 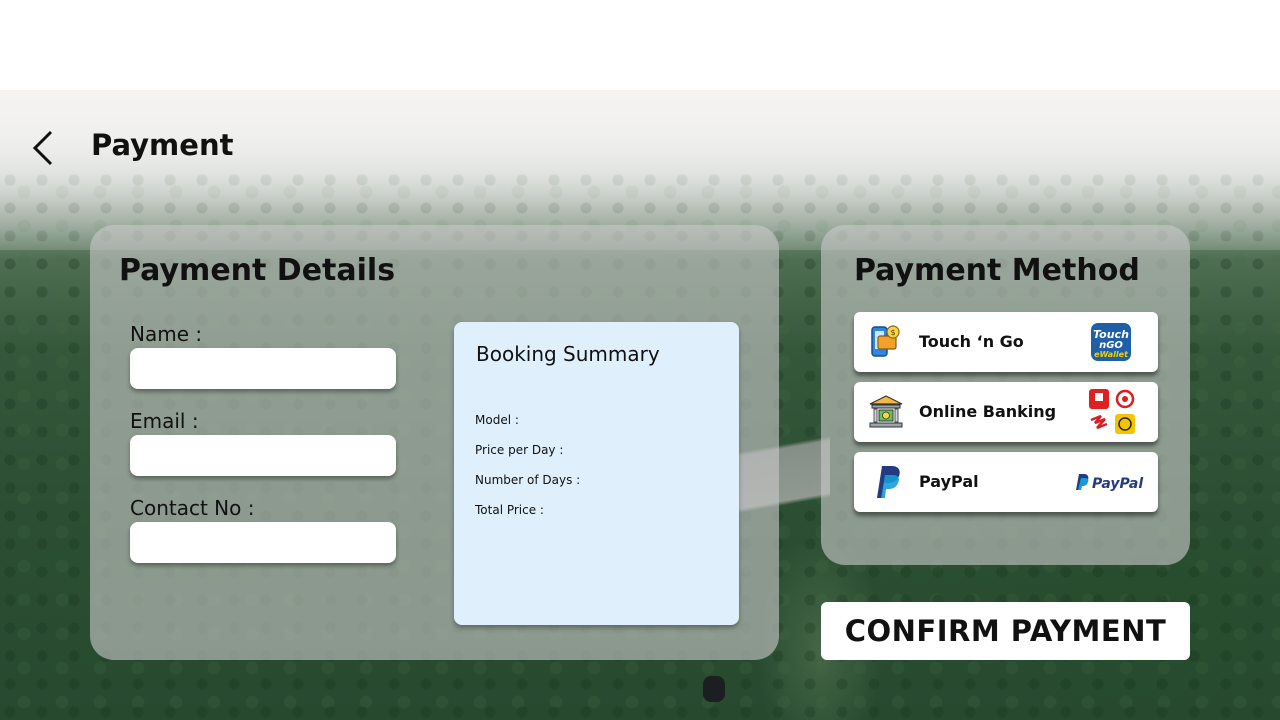 I want to click on method-online-banking: Online Banking, so click(x=1006, y=412).